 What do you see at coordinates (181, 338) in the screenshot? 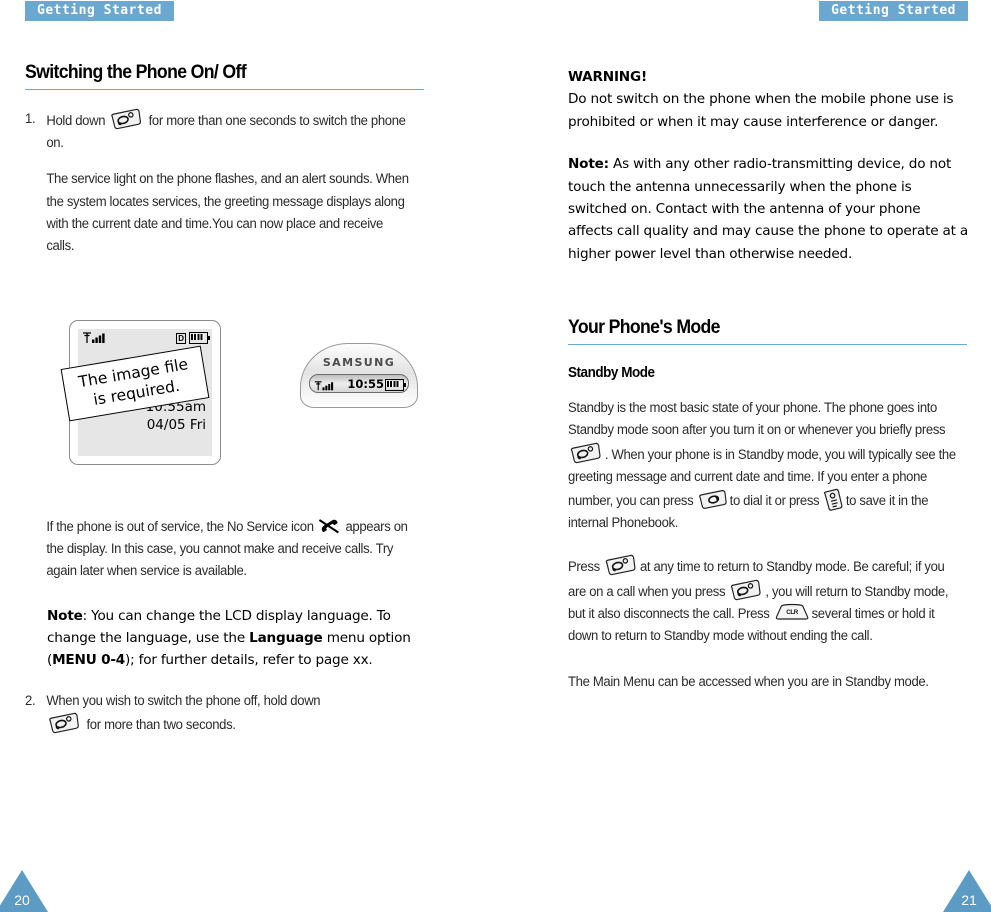
I see `digital-mode-icon: D` at bounding box center [181, 338].